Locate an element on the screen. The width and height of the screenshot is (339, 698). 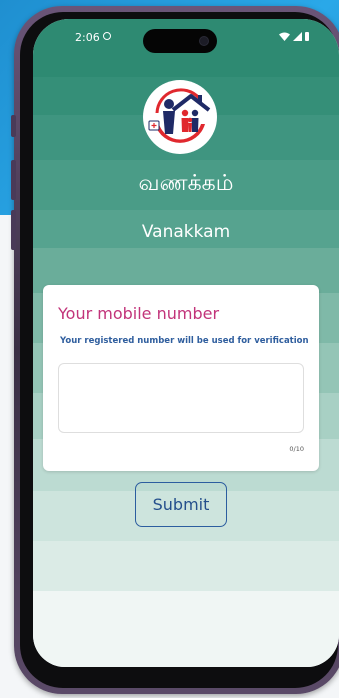
wifi-icon is located at coordinates (284, 36).